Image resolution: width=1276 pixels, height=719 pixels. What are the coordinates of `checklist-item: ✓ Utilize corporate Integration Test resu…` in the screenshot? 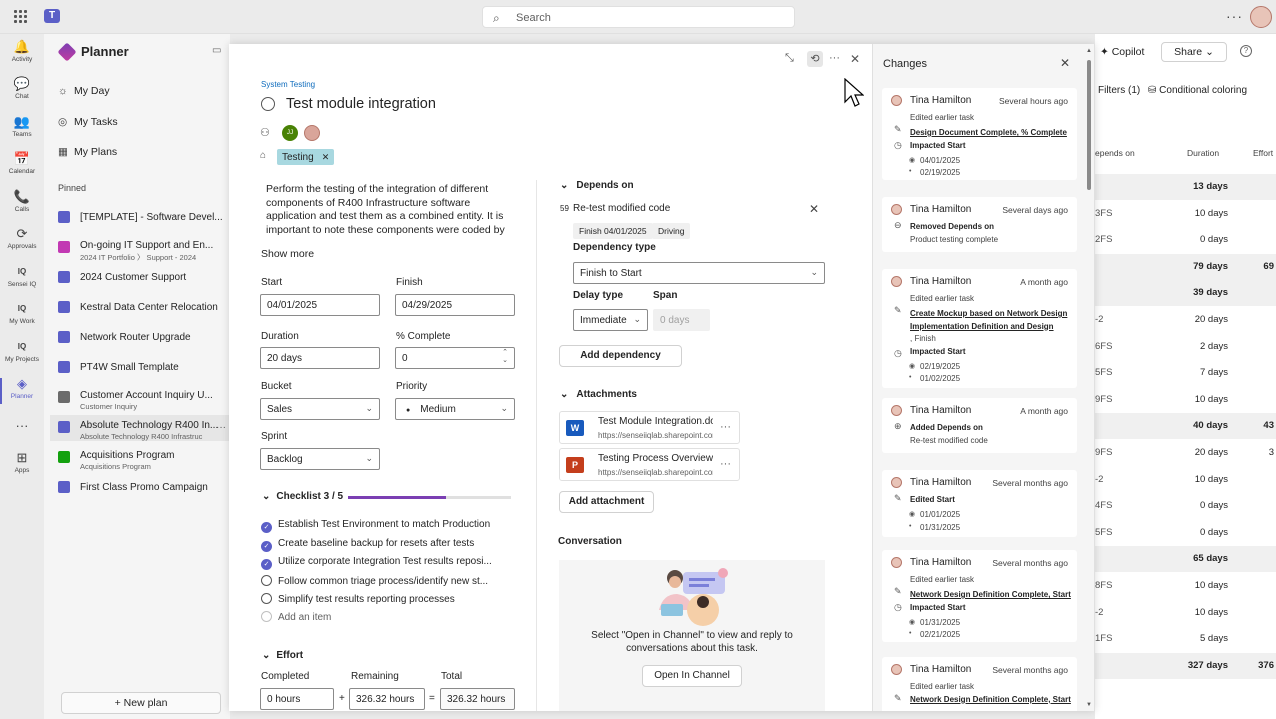 It's located at (376, 563).